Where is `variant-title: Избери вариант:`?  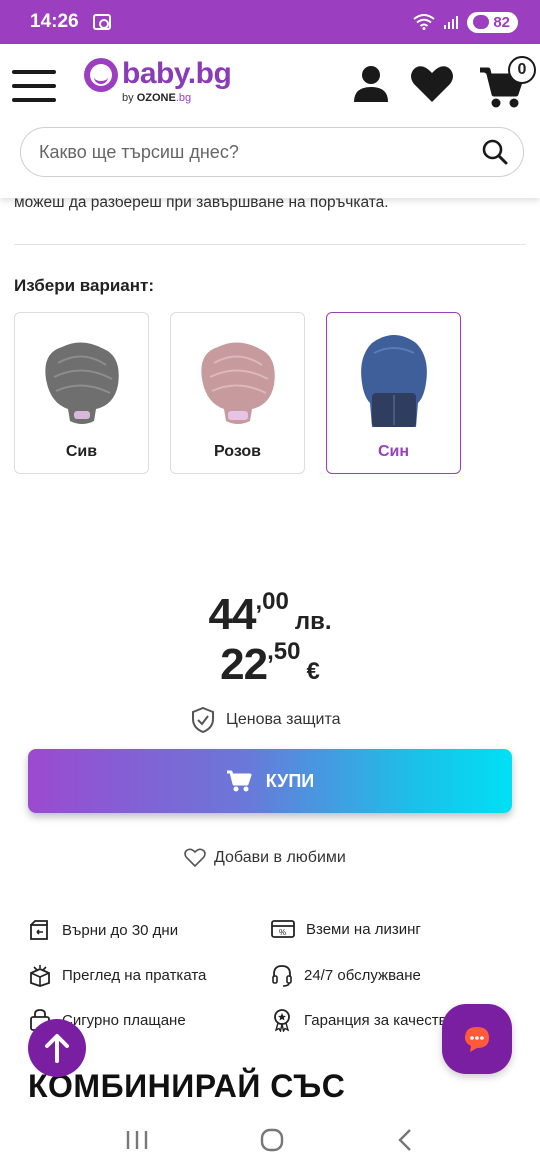 variant-title: Избери вариант: is located at coordinates (84, 285).